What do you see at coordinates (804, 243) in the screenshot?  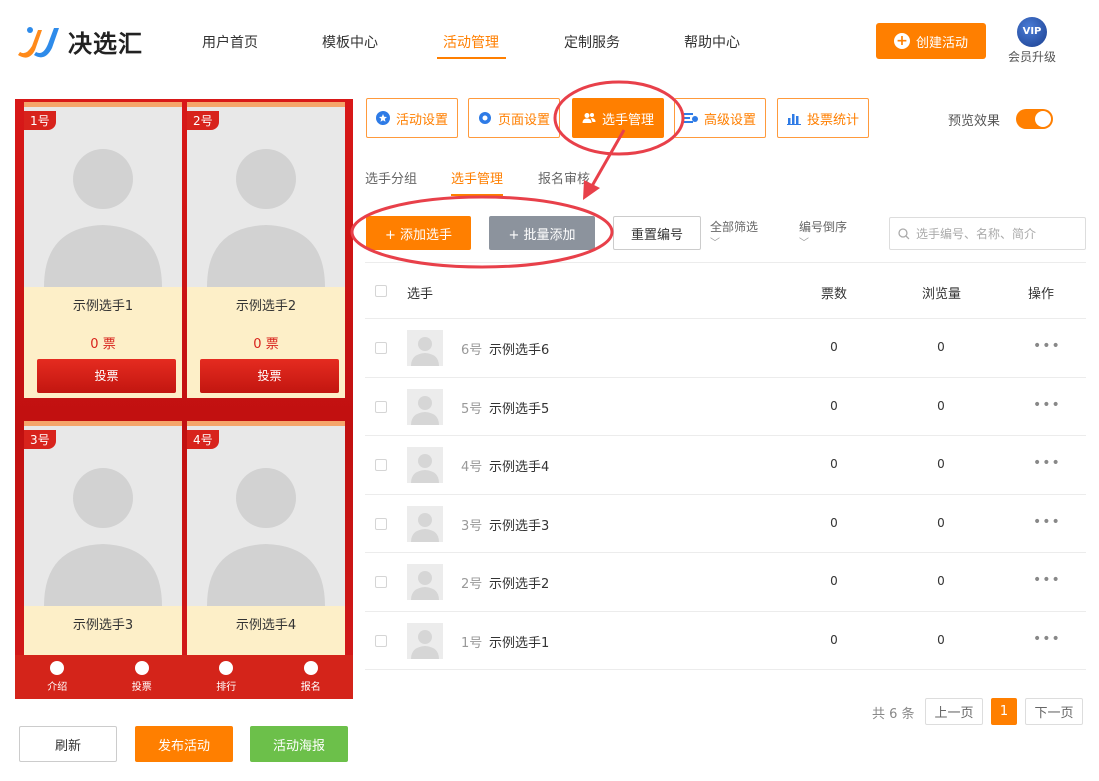 I see `chevron-down-icon: ﹀` at bounding box center [804, 243].